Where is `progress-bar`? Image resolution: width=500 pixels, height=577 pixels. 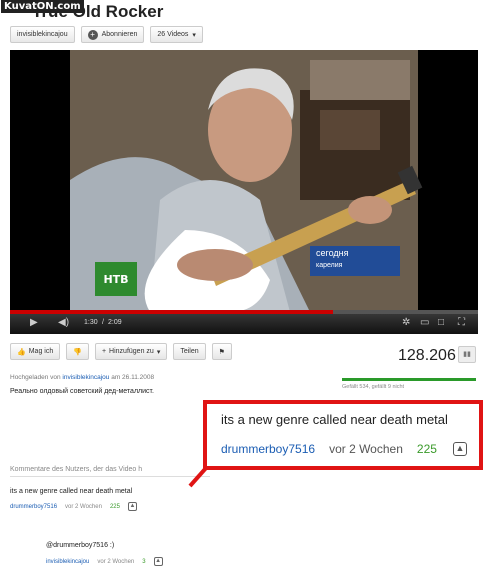 progress-bar is located at coordinates (244, 312).